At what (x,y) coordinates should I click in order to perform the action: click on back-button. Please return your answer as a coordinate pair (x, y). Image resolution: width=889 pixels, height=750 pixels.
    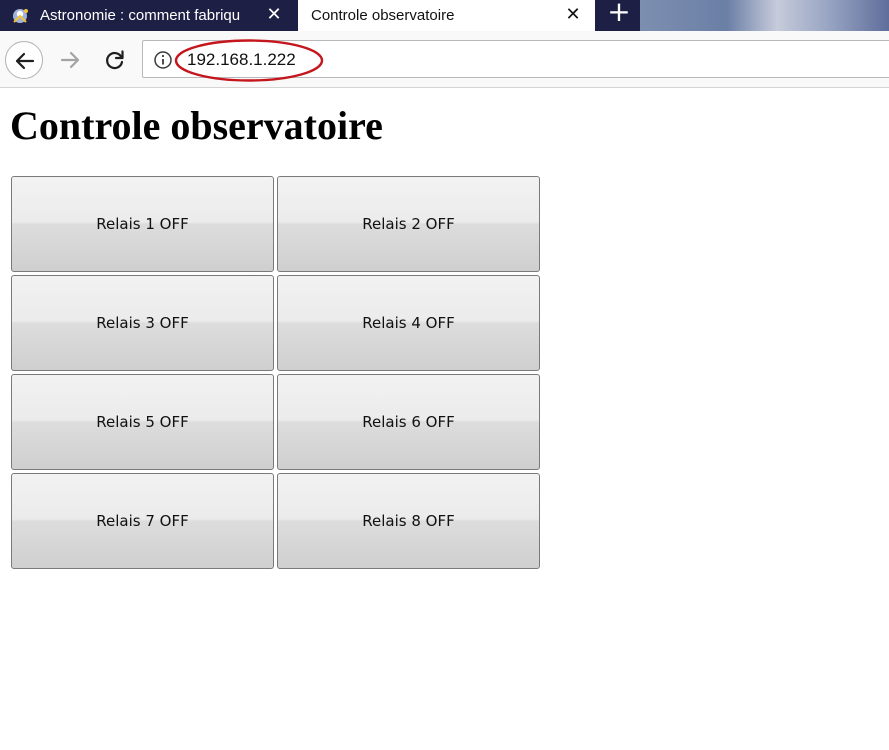
    Looking at the image, I should click on (24, 60).